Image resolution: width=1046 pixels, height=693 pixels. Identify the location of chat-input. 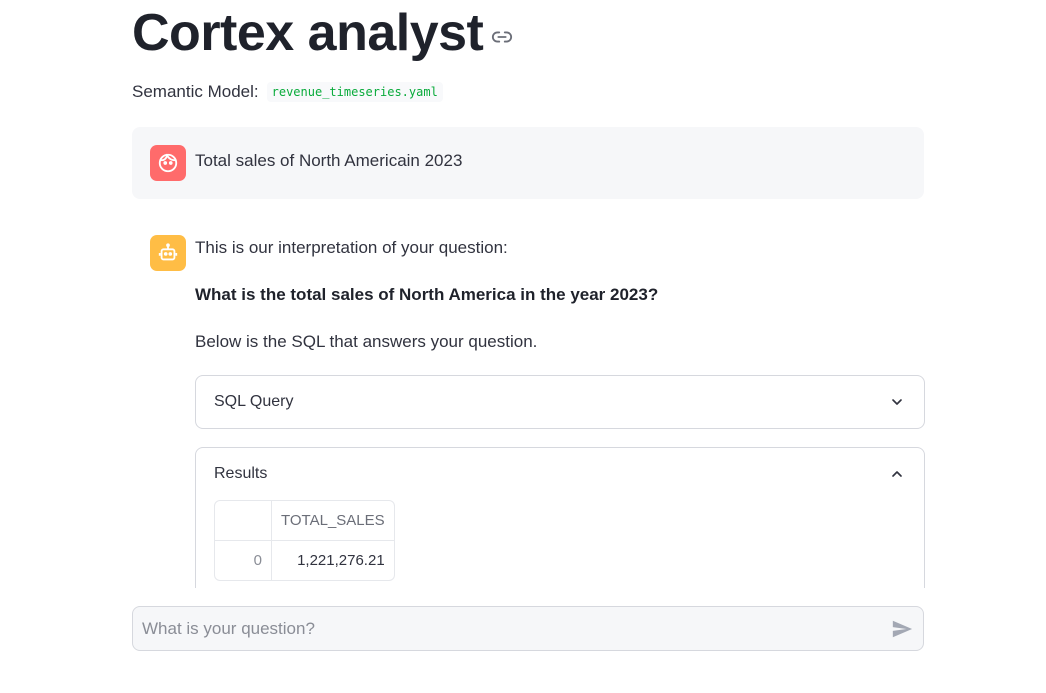
(507, 628).